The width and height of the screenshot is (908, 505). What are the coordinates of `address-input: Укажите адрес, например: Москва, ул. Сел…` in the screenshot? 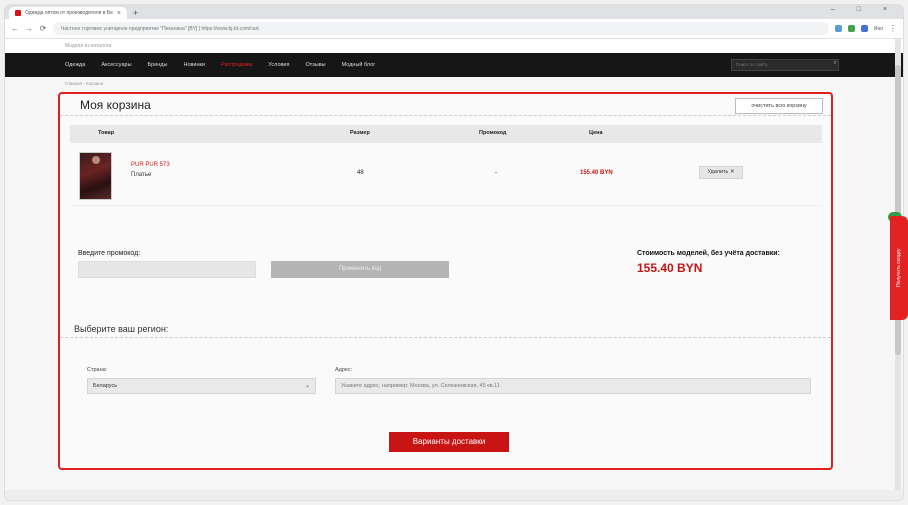 It's located at (573, 386).